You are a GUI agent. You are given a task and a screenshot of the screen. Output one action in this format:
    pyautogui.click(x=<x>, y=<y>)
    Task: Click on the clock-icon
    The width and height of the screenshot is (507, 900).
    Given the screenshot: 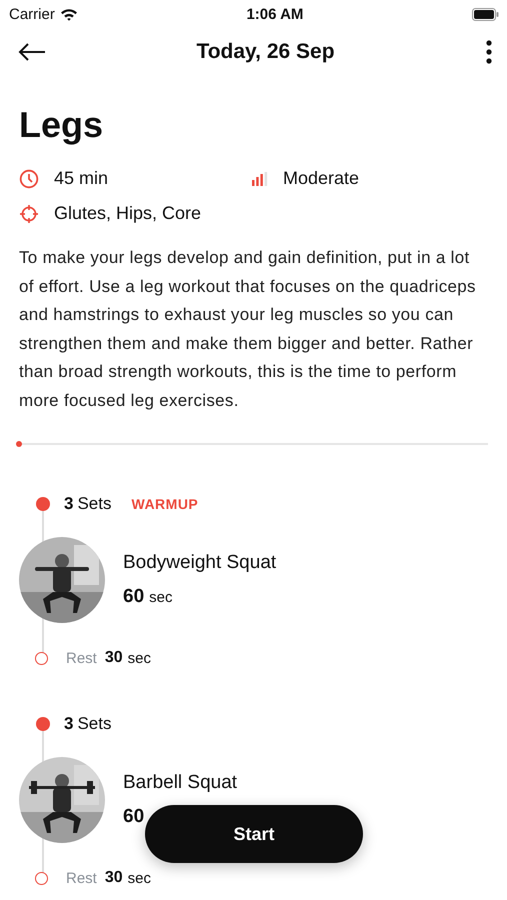 What is the action you would take?
    pyautogui.click(x=29, y=178)
    